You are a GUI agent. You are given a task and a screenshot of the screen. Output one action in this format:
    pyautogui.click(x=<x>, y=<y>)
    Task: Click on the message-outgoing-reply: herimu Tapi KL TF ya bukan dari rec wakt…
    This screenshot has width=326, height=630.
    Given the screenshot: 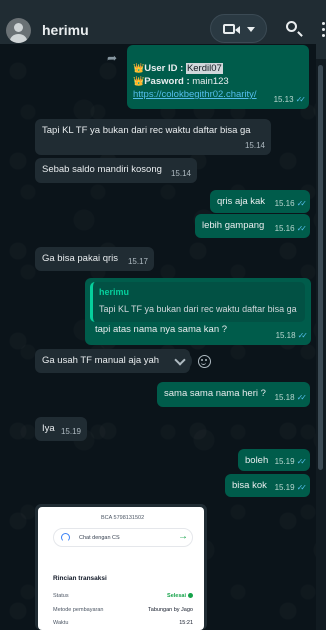 What is the action you would take?
    pyautogui.click(x=198, y=311)
    